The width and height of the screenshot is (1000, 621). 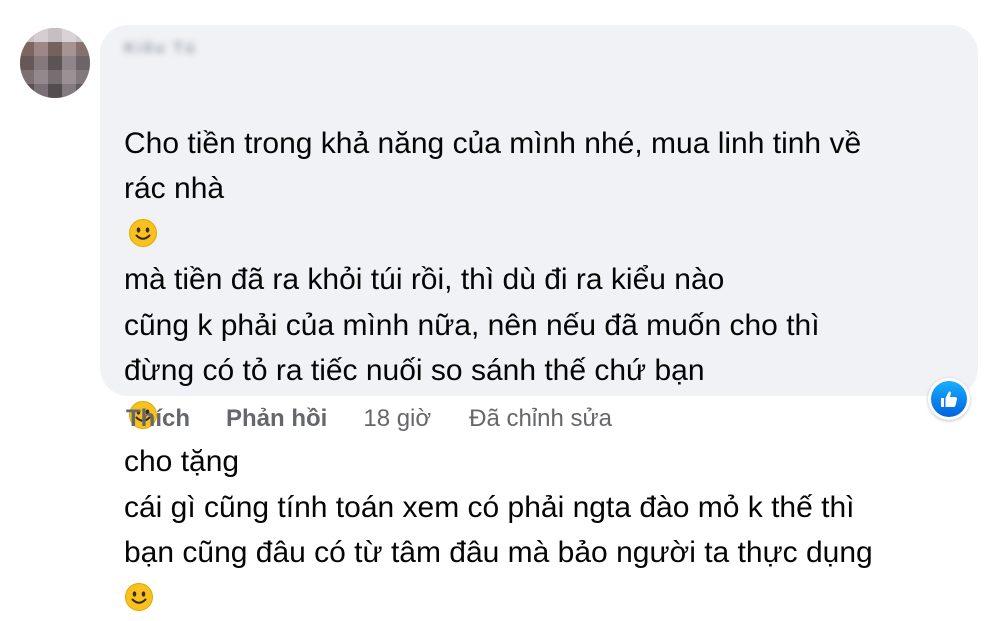 What do you see at coordinates (276, 419) in the screenshot?
I see `reply-button: Phản hồi` at bounding box center [276, 419].